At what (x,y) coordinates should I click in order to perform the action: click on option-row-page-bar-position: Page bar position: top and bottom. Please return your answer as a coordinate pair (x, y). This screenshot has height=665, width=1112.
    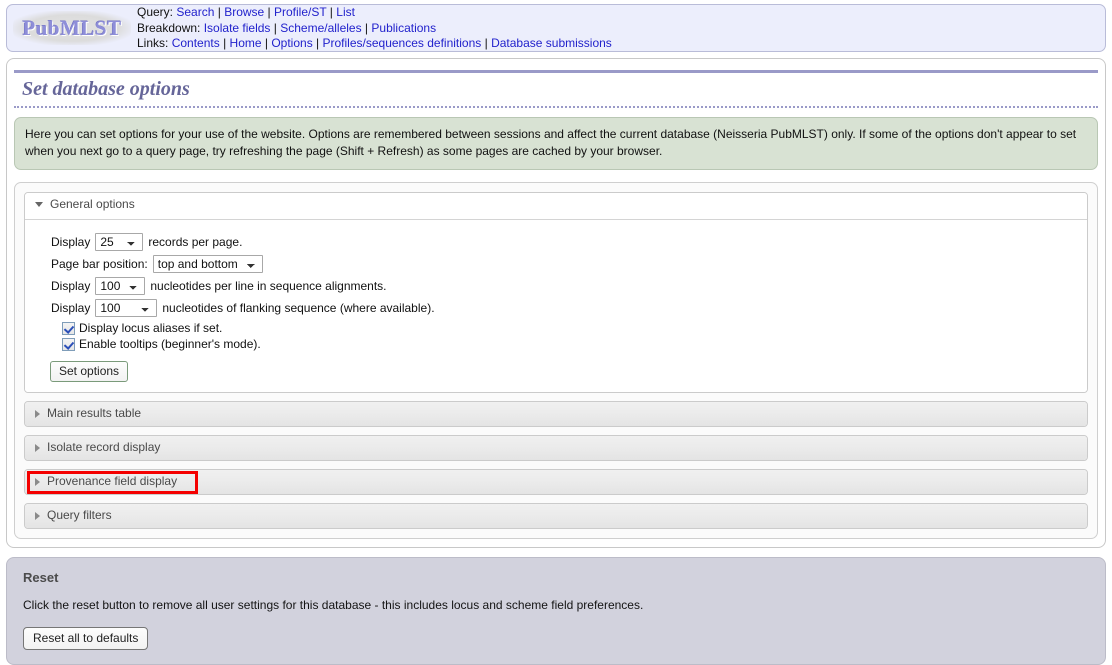
    Looking at the image, I should click on (569, 264).